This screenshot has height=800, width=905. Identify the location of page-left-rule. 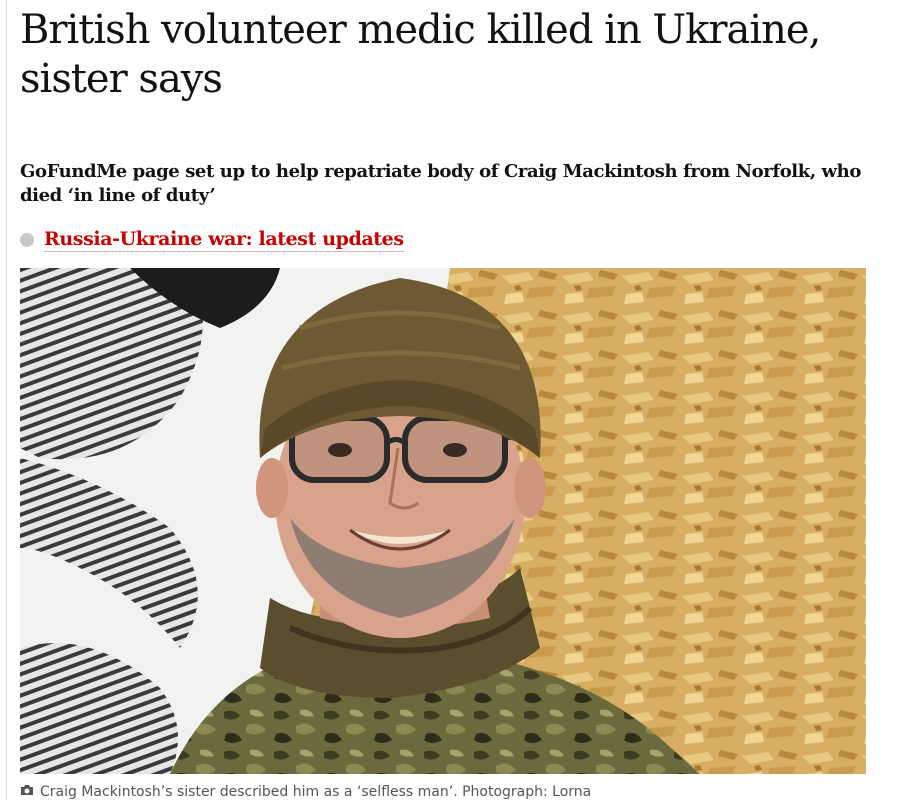
(6, 400).